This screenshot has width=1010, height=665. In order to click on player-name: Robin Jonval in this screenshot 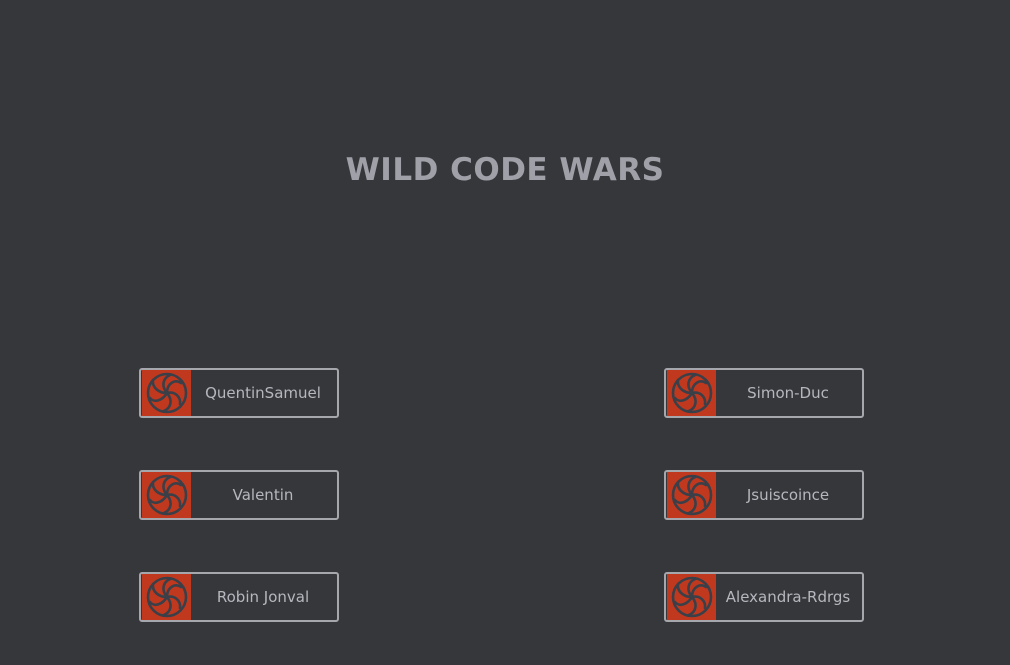, I will do `click(263, 597)`.